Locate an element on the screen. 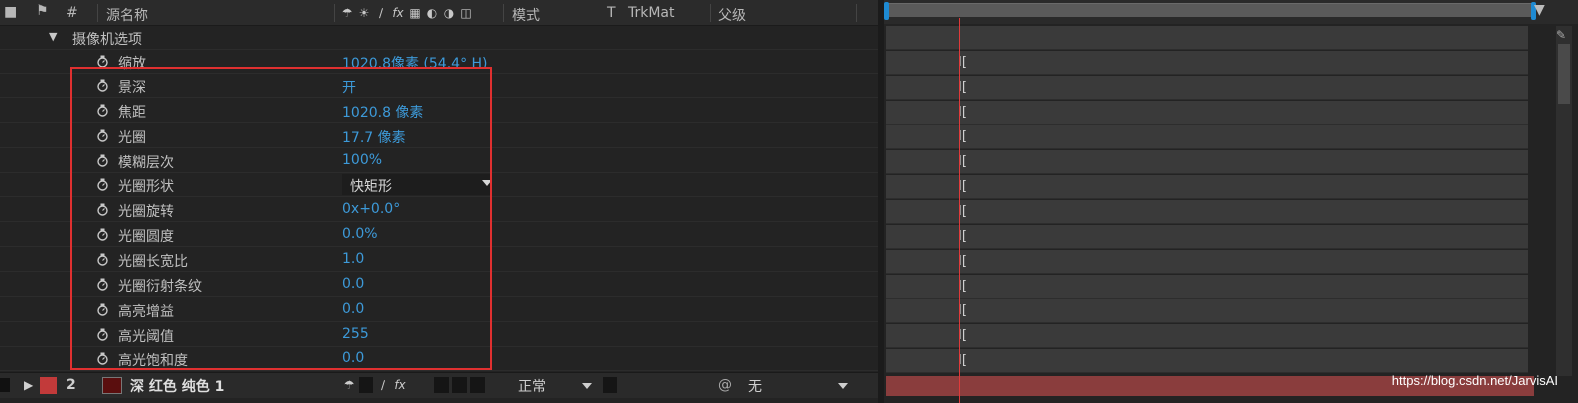 This screenshot has width=1578, height=403. lock-column-icon: ■ is located at coordinates (10, 12).